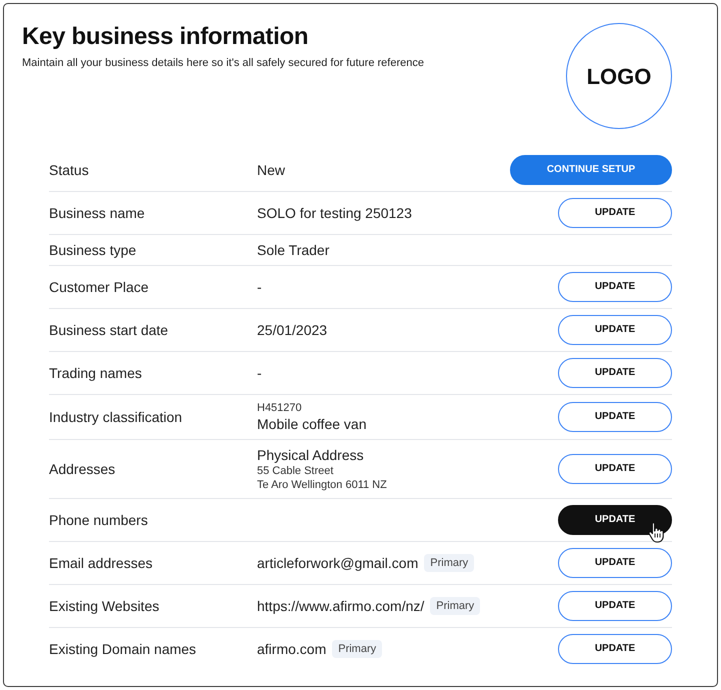  Describe the element at coordinates (97, 213) in the screenshot. I see `row-label: Business name` at that location.